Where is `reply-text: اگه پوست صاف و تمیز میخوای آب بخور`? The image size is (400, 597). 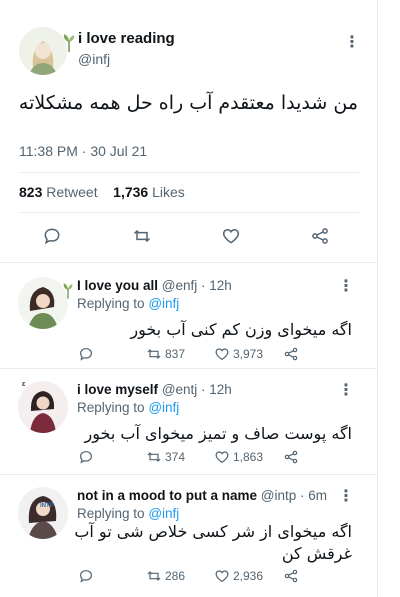
reply-text: اگه پوست صاف و تمیز میخوای آب بخور is located at coordinates (218, 433).